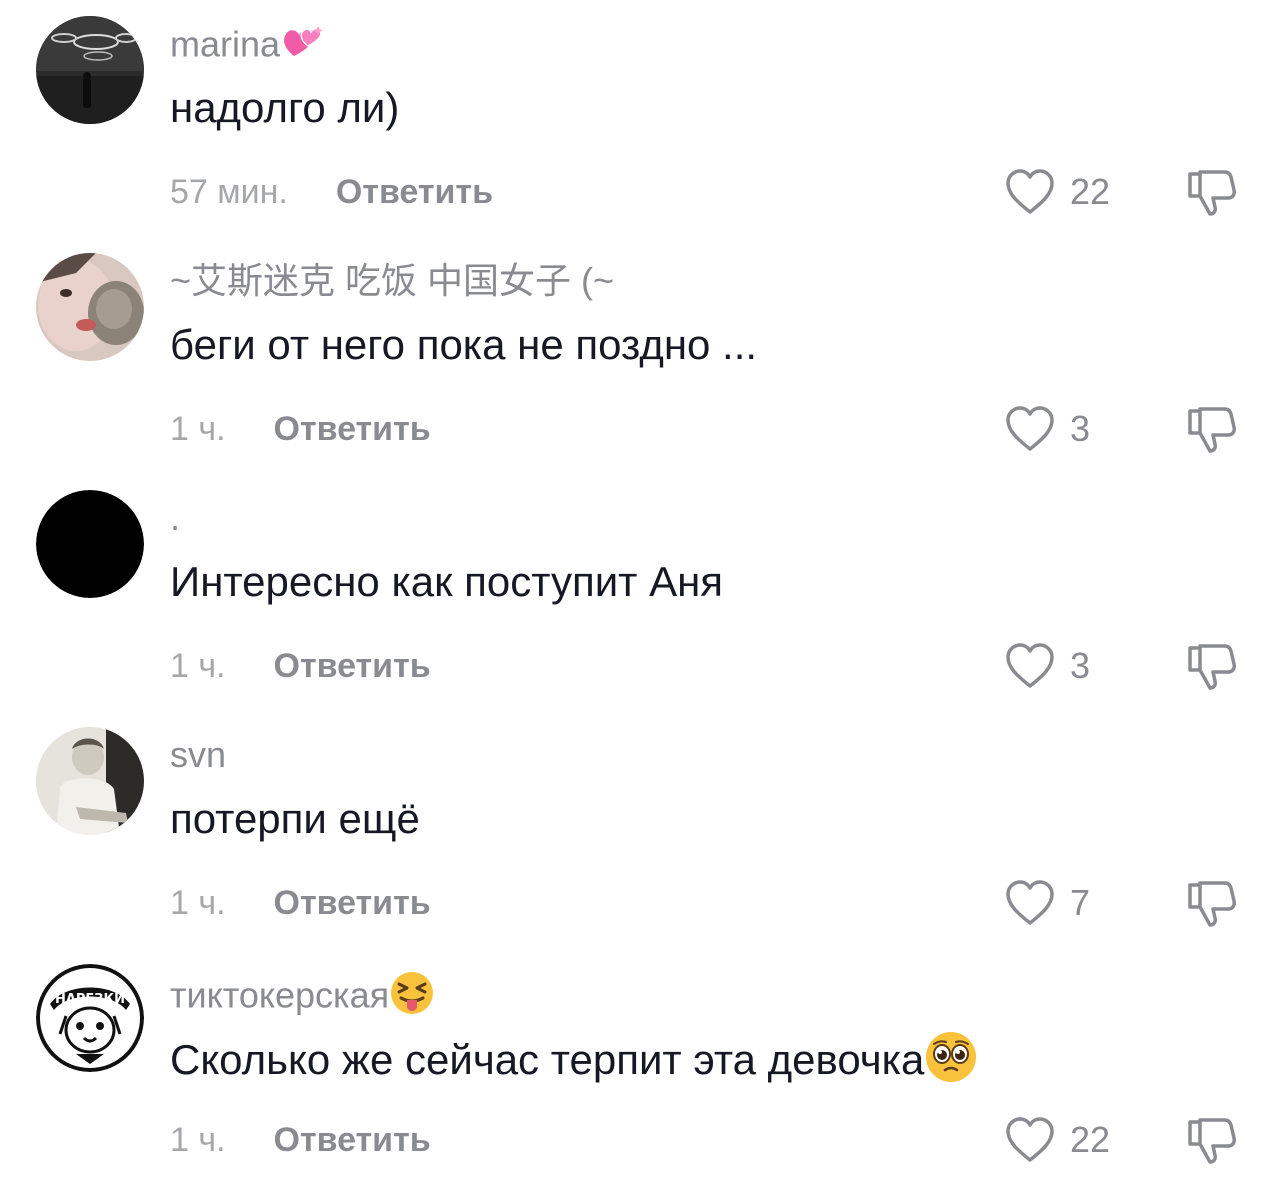 The image size is (1284, 1189). I want to click on like-count: 7, so click(1080, 902).